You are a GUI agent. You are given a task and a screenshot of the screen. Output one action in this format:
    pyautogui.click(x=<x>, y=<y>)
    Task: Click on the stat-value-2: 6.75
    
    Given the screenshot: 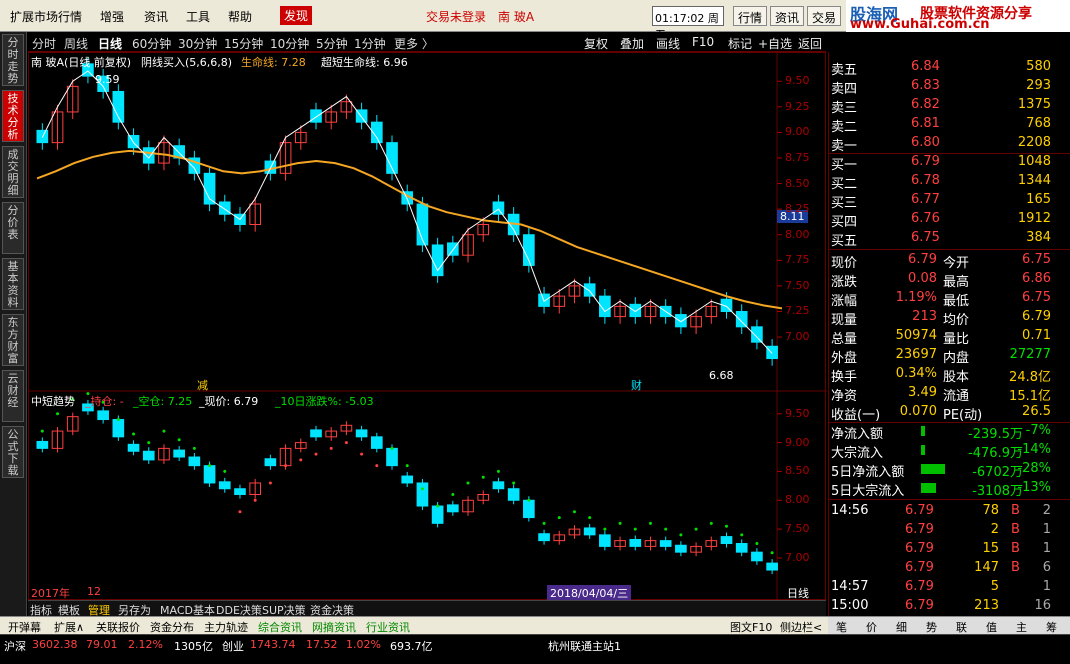 What is the action you would take?
    pyautogui.click(x=1036, y=297)
    